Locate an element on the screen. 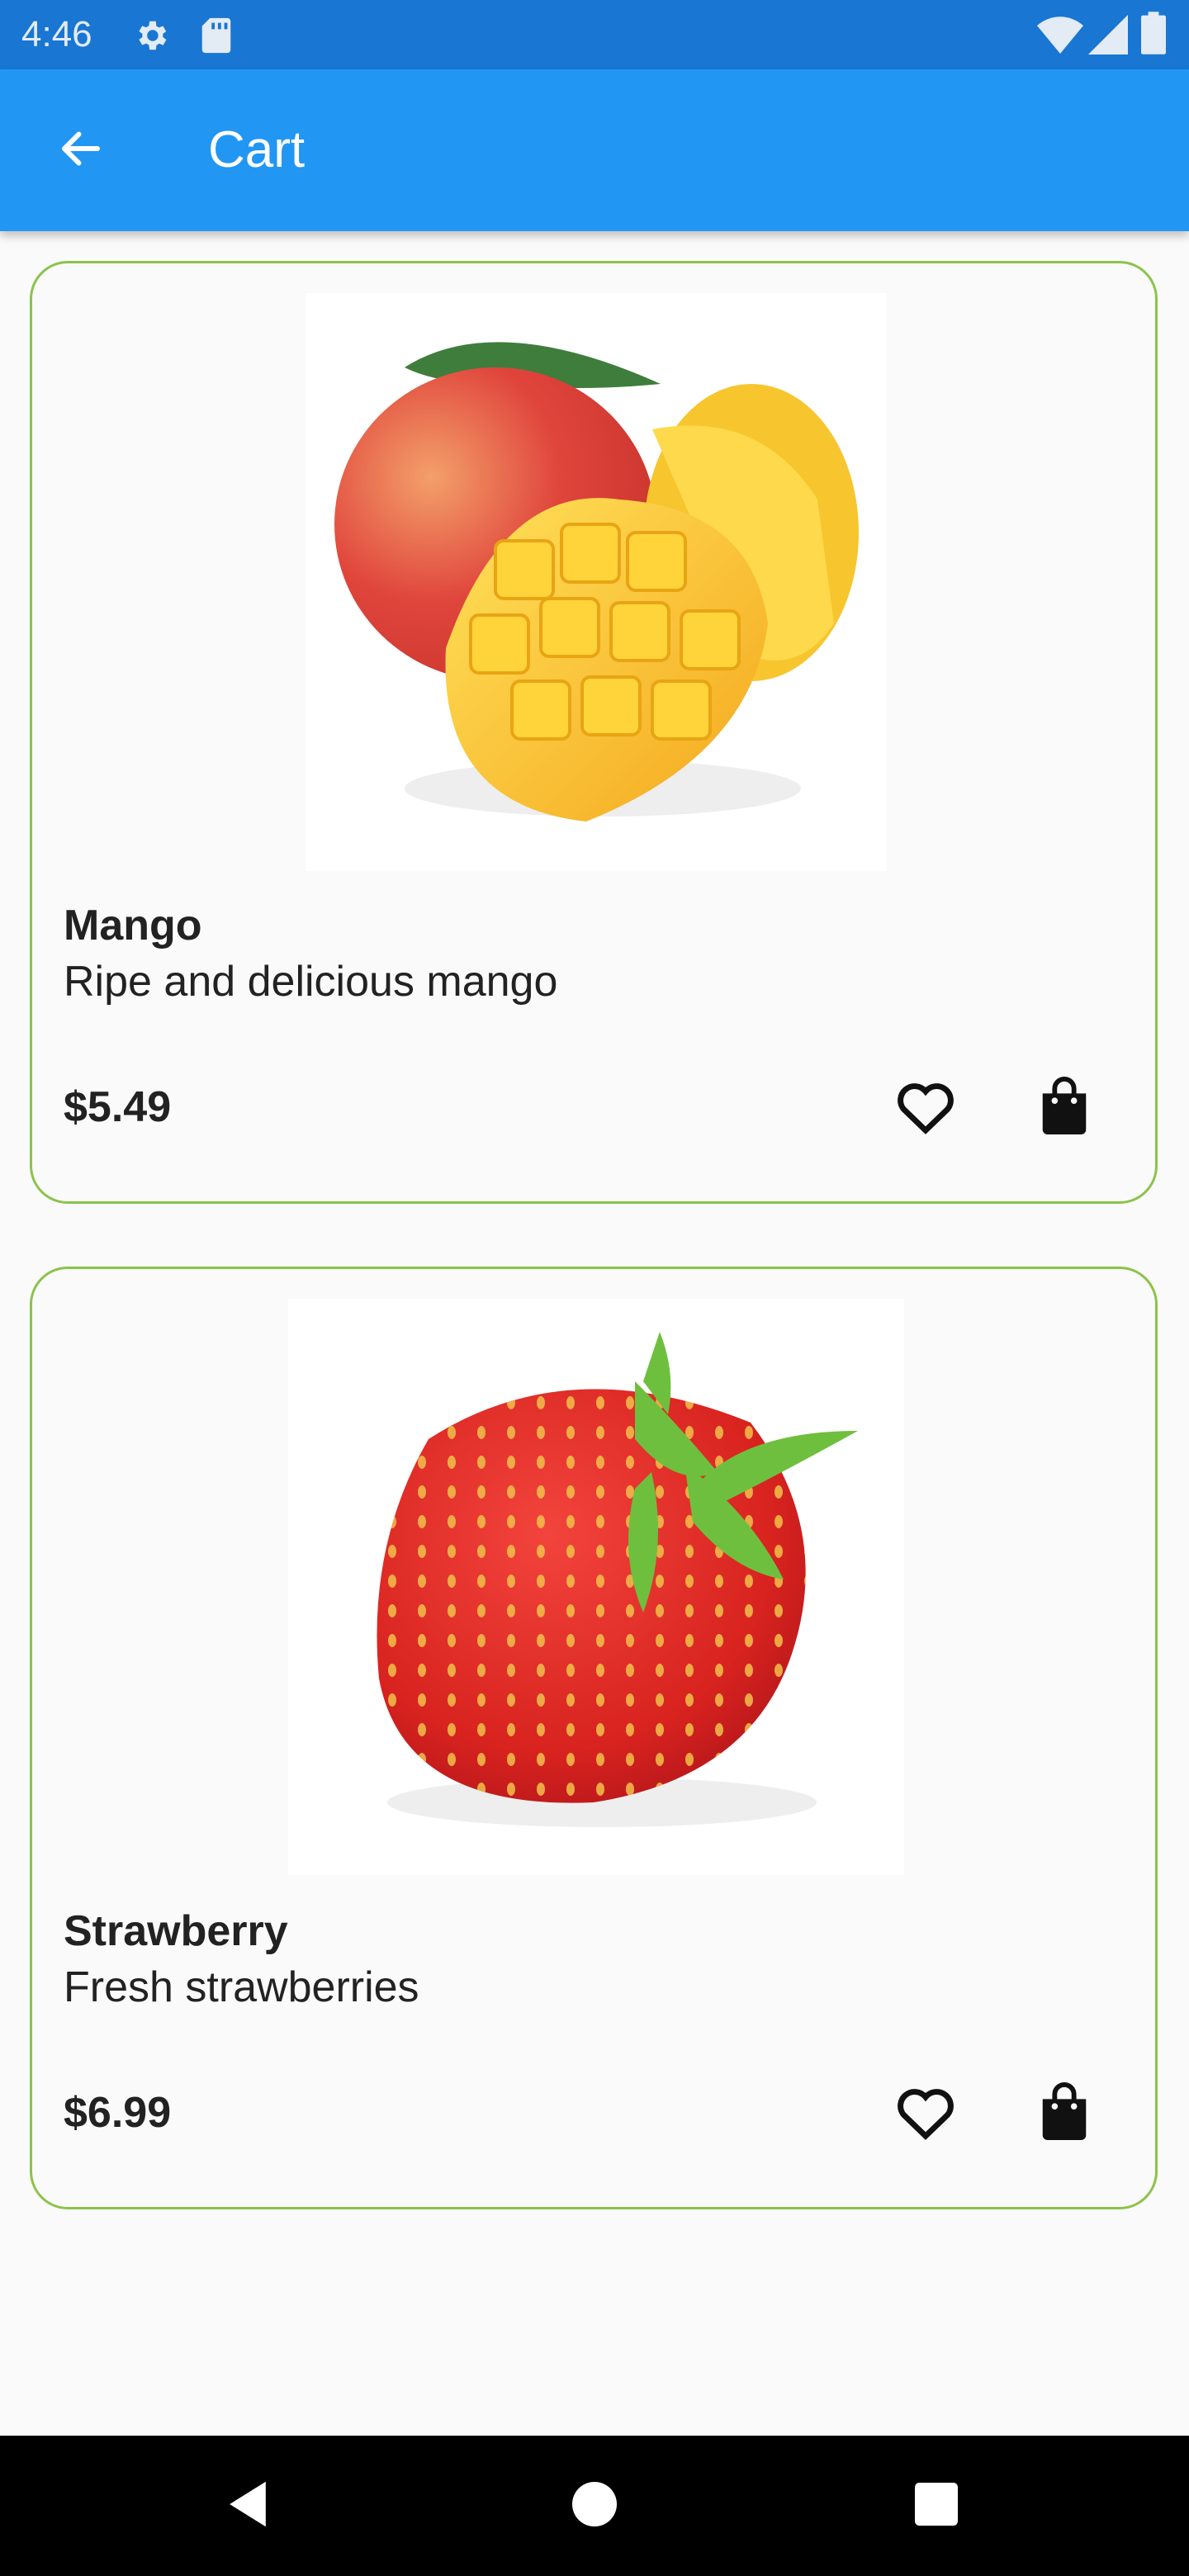 This screenshot has width=1189, height=2576. recents-square-icon is located at coordinates (936, 2506).